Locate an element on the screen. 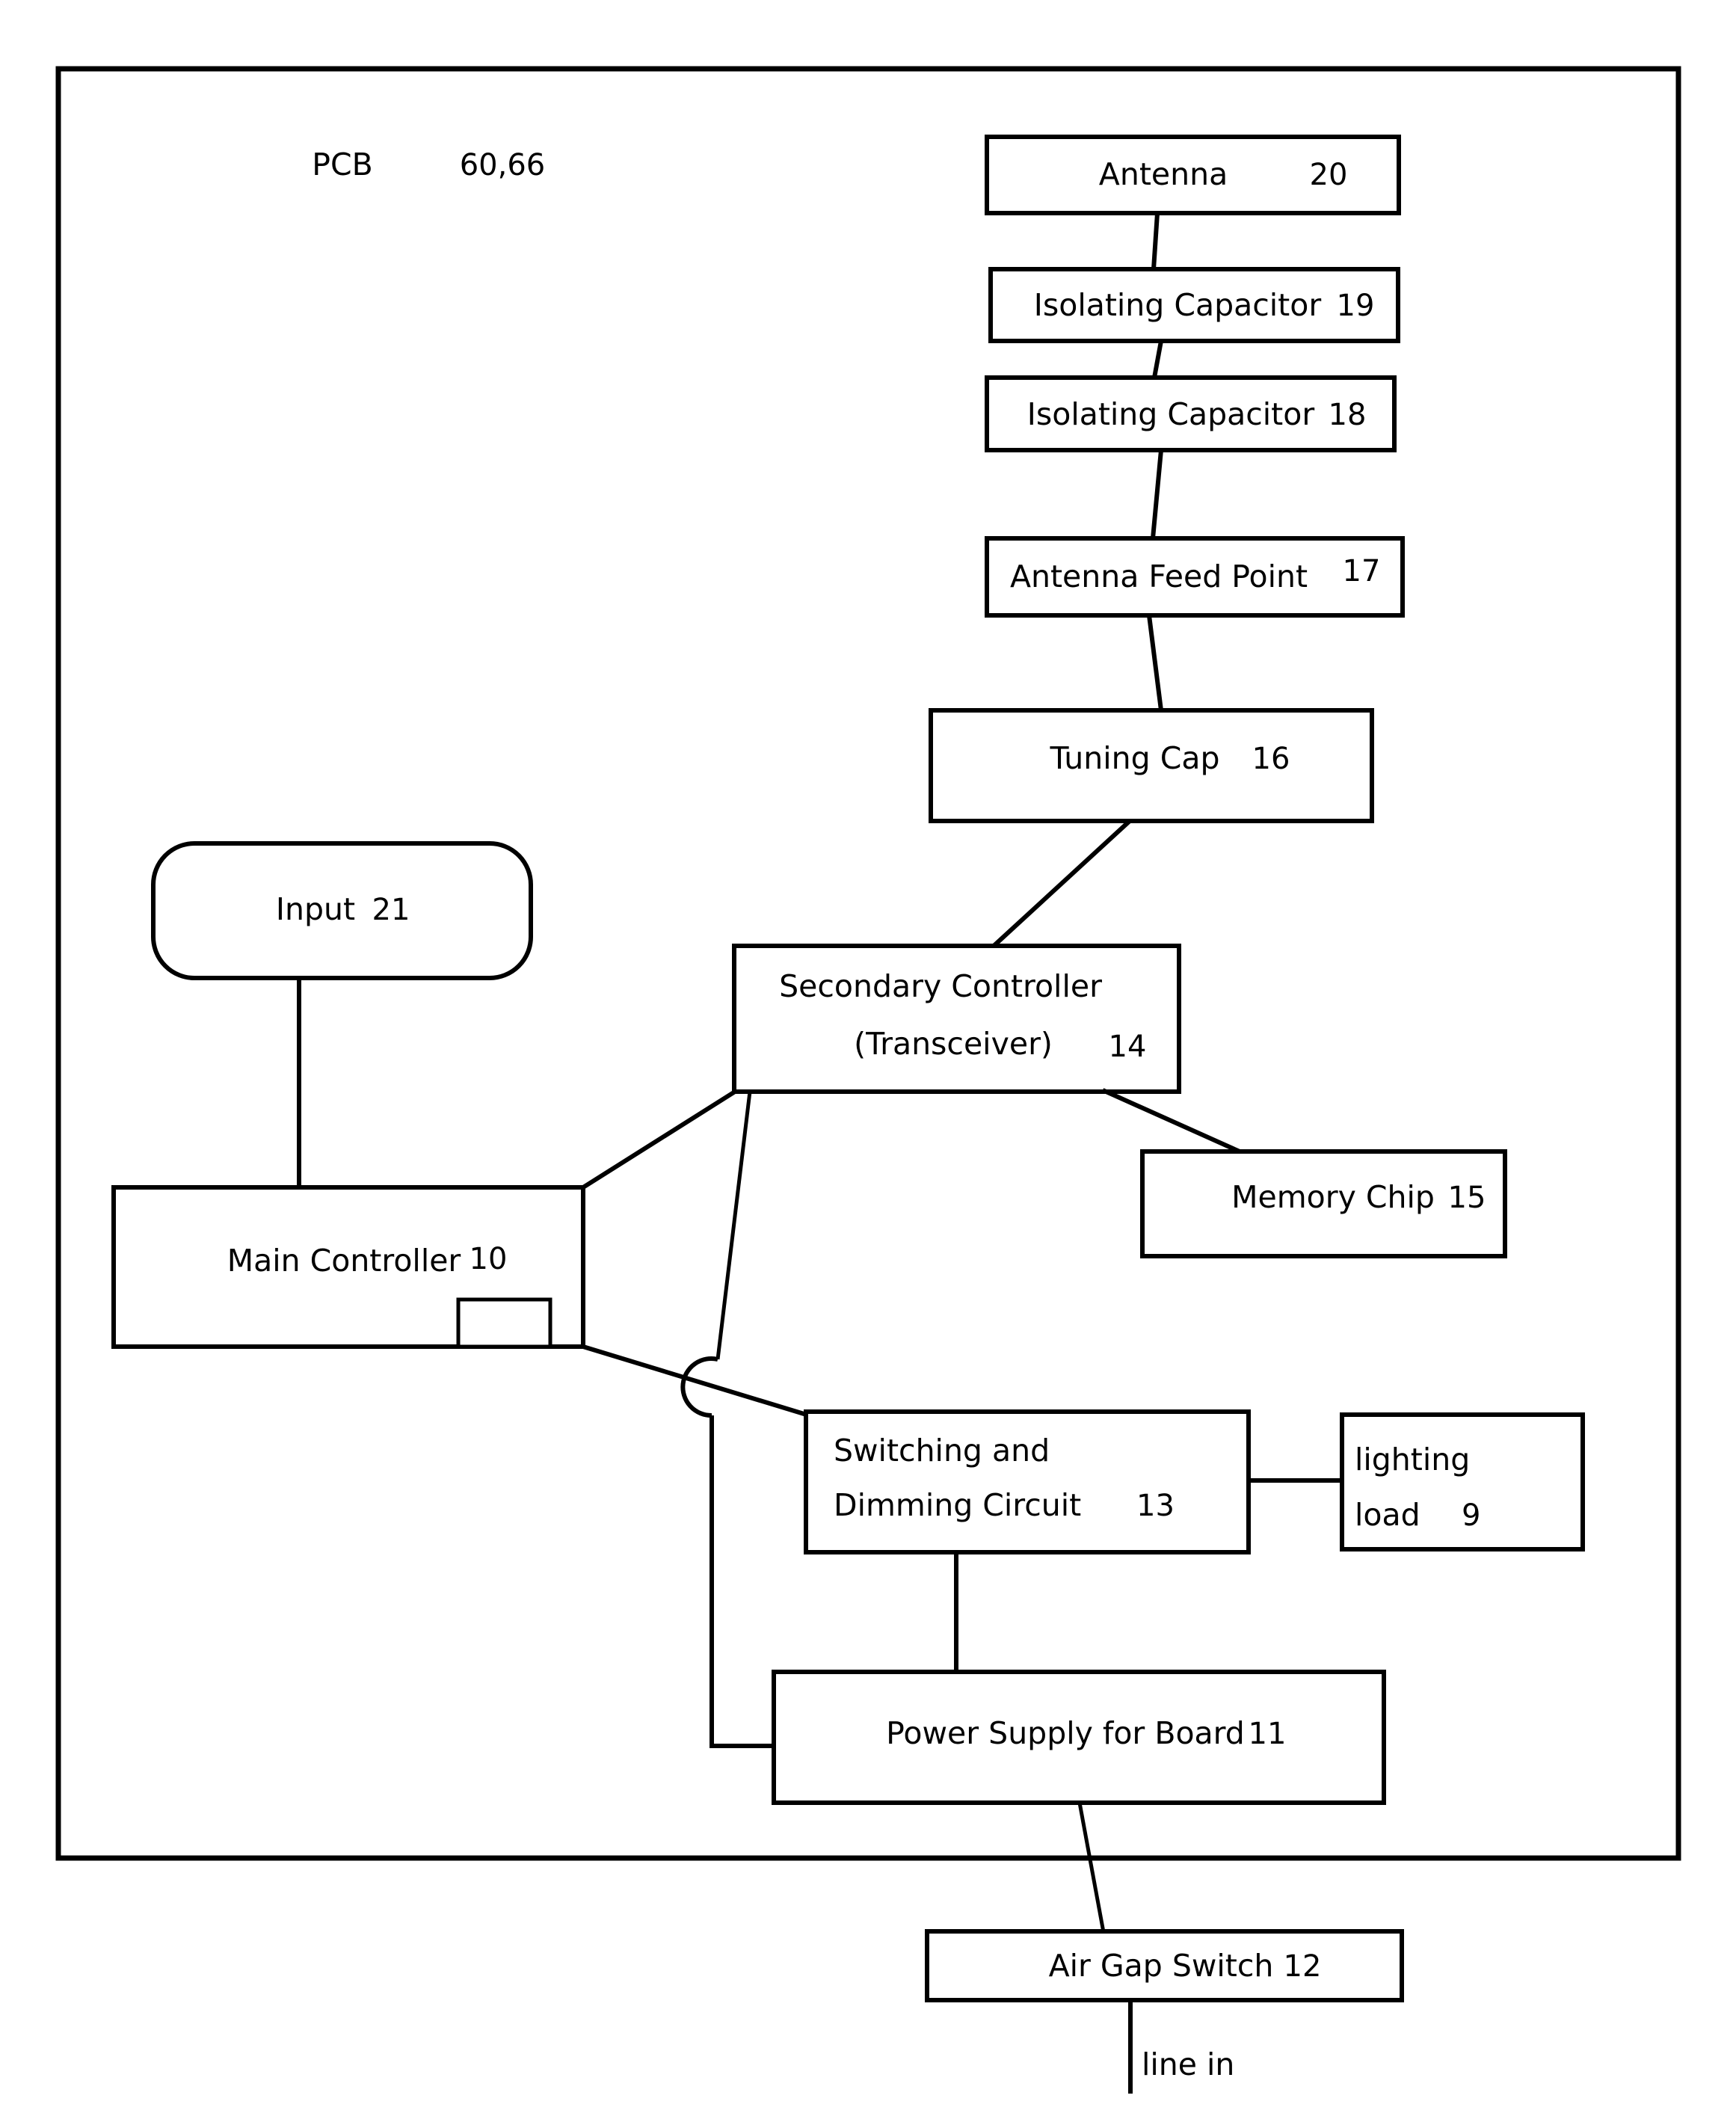 The height and width of the screenshot is (2122, 1736). block-lighting-load-label-line1: lighting is located at coordinates (1412, 1459).